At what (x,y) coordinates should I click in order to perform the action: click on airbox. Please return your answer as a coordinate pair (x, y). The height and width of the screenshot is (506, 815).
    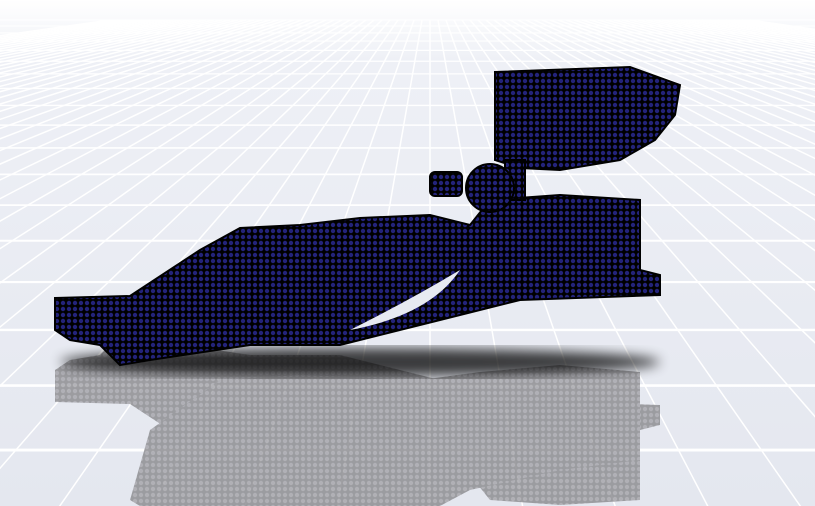
    Looking at the image, I should click on (446, 184).